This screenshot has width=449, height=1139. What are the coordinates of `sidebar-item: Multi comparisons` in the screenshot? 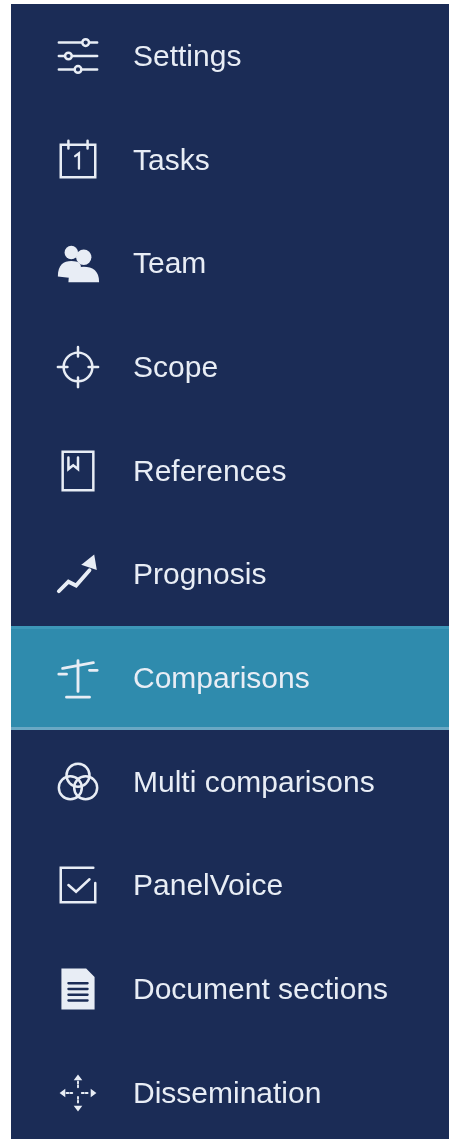 It's located at (230, 781).